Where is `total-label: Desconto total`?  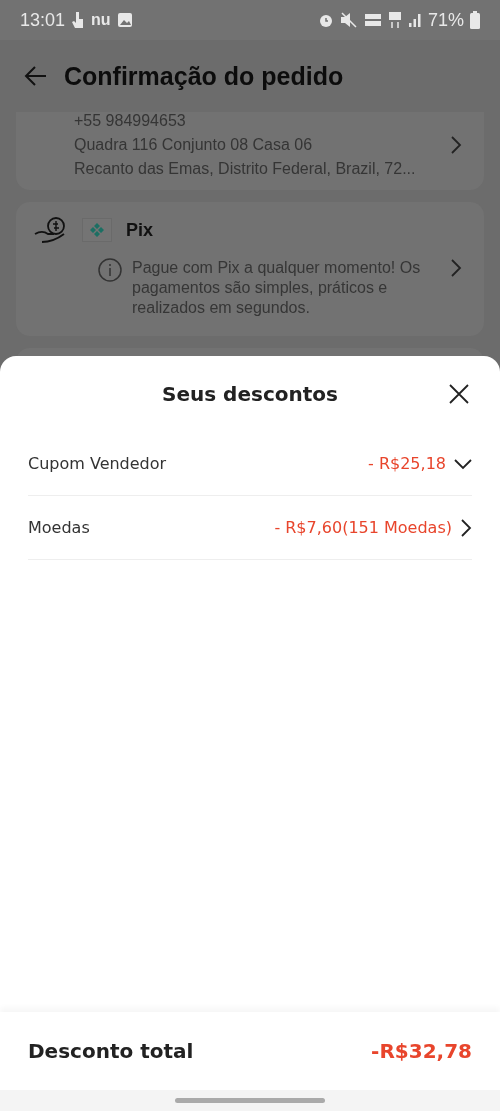
total-label: Desconto total is located at coordinates (111, 1051).